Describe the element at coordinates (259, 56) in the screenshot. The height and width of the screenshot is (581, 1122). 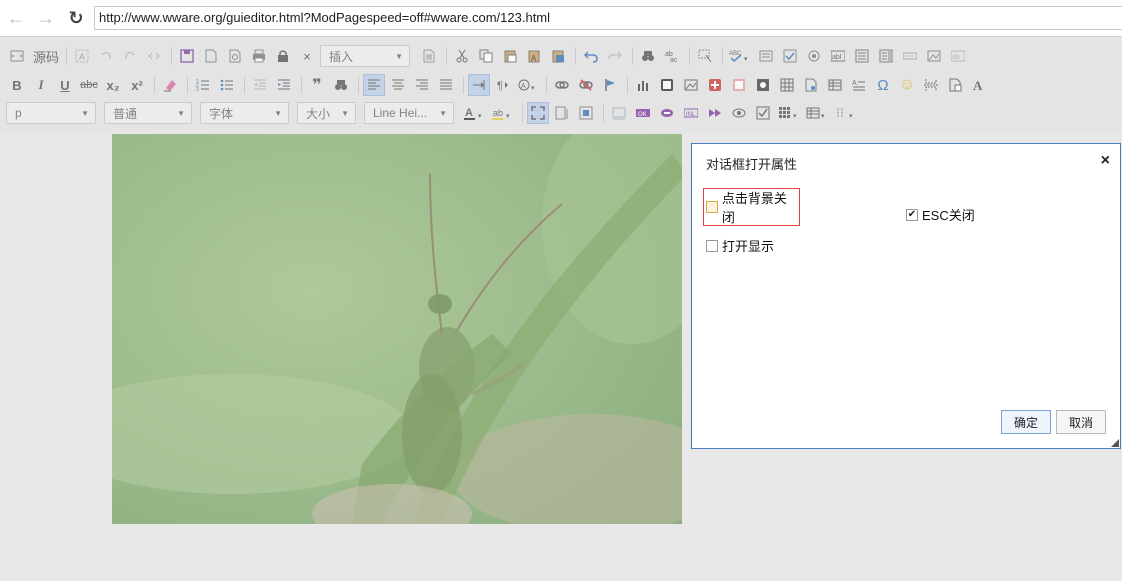
I see `print-icon` at that location.